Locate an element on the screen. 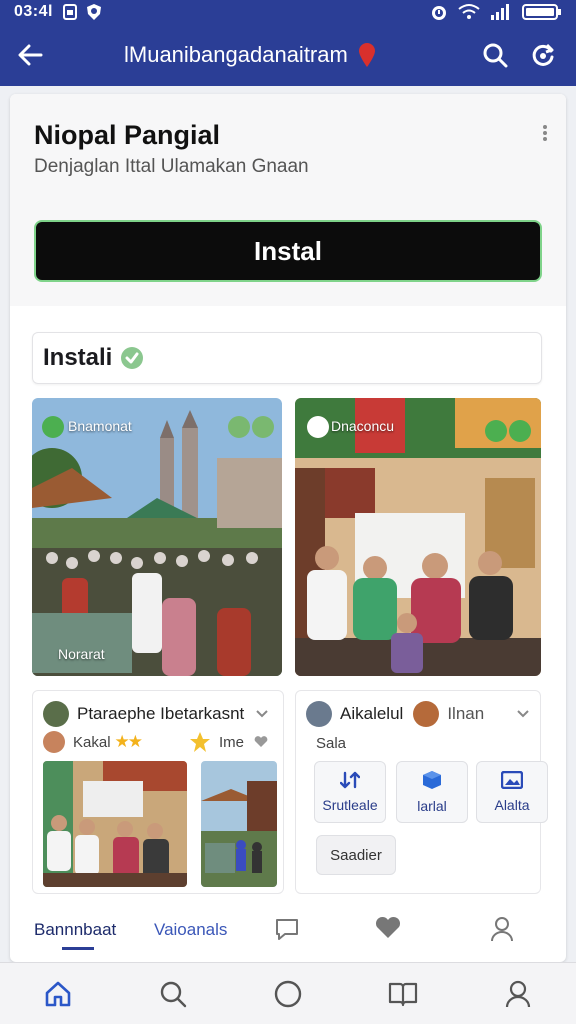  wifi-icon is located at coordinates (469, 12).